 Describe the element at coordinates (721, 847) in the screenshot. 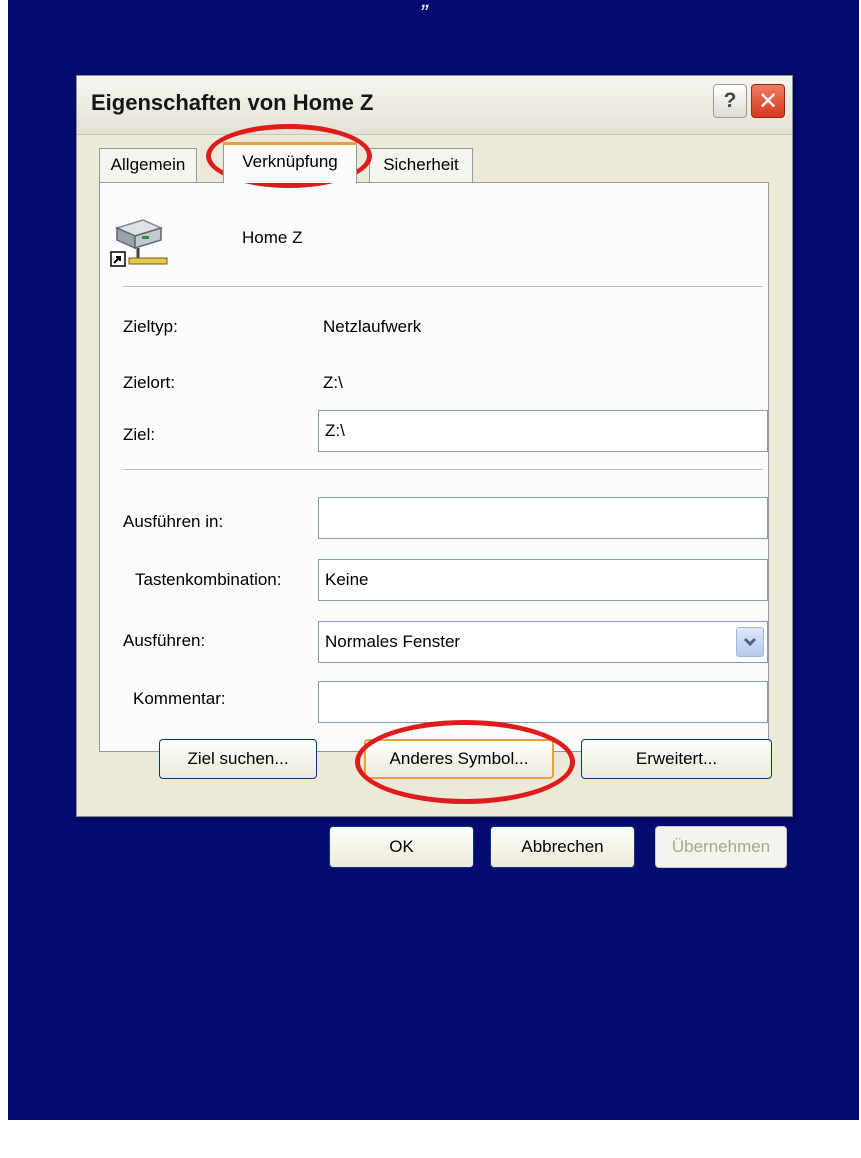

I see `uebernehmen-button: Übernehmen` at that location.